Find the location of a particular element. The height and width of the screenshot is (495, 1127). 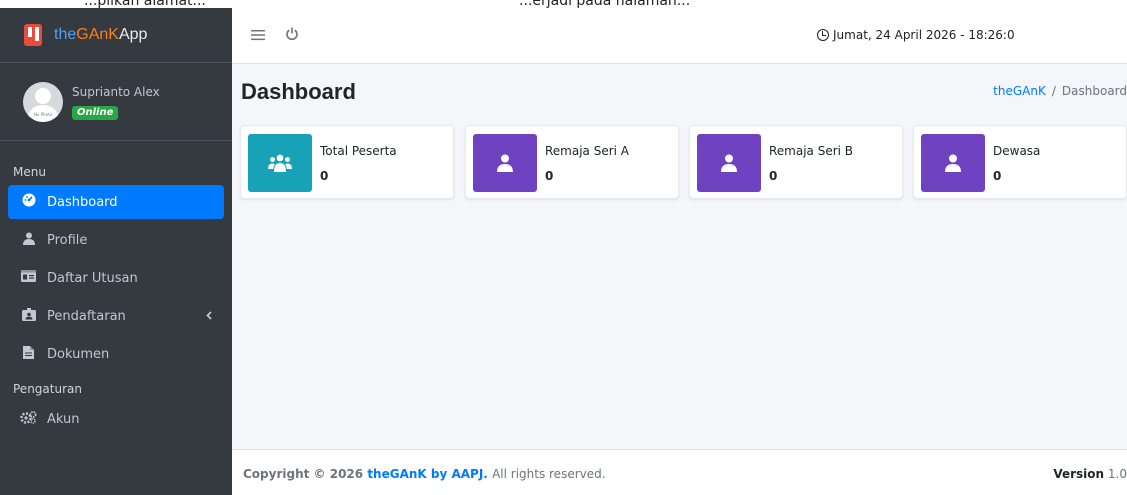

cogs-icon is located at coordinates (28, 419).